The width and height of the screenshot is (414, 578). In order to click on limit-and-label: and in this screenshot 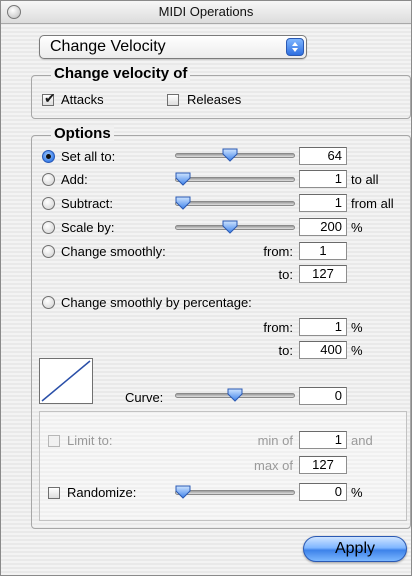, I will do `click(362, 440)`.